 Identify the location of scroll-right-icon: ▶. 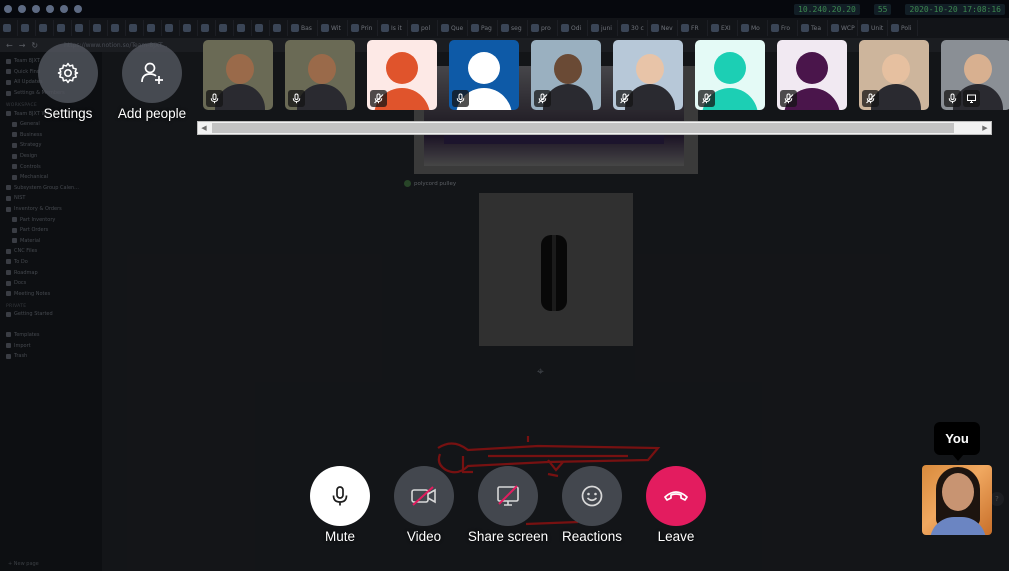
(985, 128).